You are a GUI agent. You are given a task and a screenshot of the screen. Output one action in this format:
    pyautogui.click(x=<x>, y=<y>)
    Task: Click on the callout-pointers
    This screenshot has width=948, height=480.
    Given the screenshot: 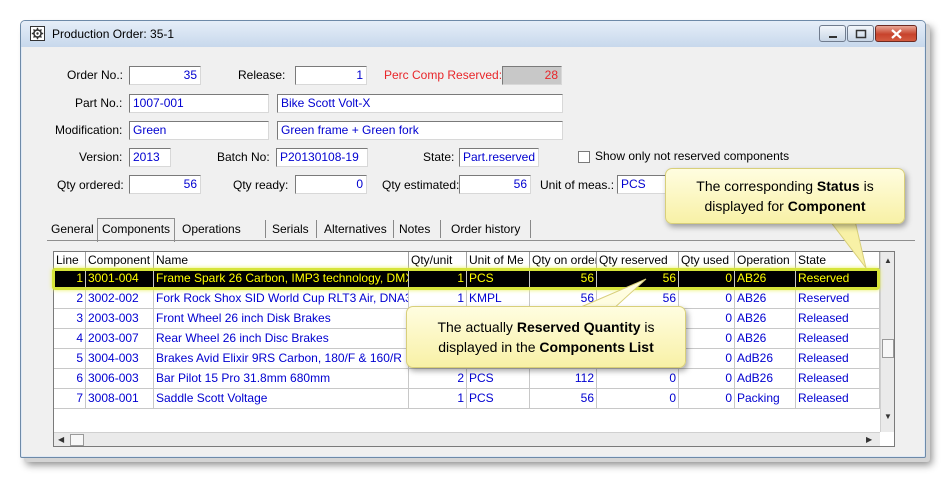 What is the action you would take?
    pyautogui.click(x=720, y=259)
    